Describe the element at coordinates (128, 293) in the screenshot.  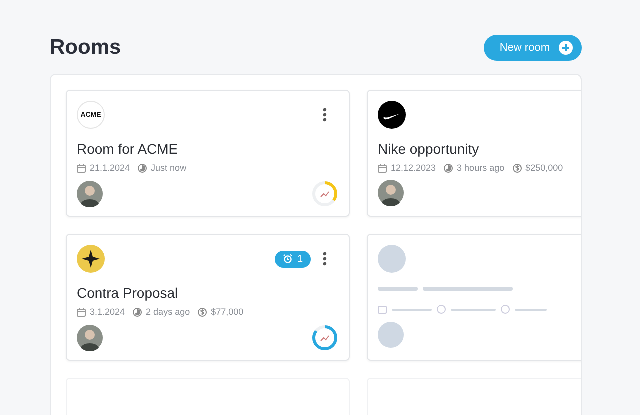
I see `room-title: Contra Proposal` at that location.